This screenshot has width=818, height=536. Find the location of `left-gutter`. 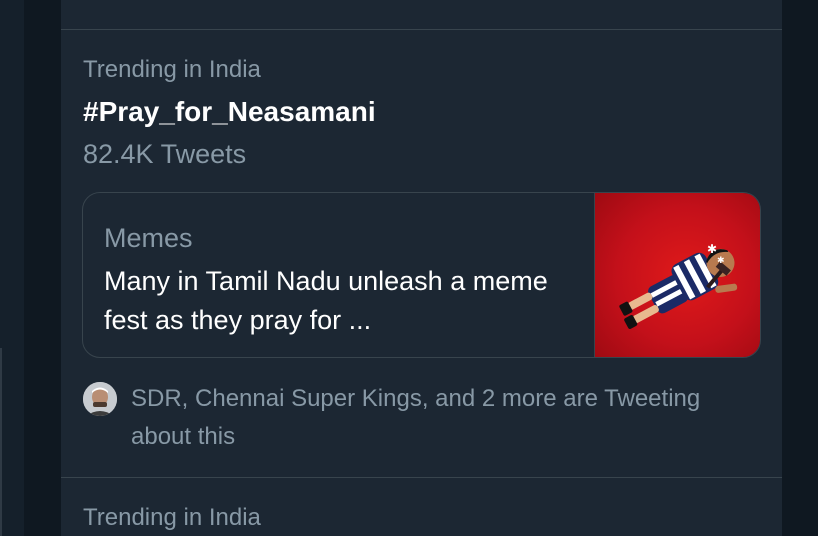

left-gutter is located at coordinates (42, 268).